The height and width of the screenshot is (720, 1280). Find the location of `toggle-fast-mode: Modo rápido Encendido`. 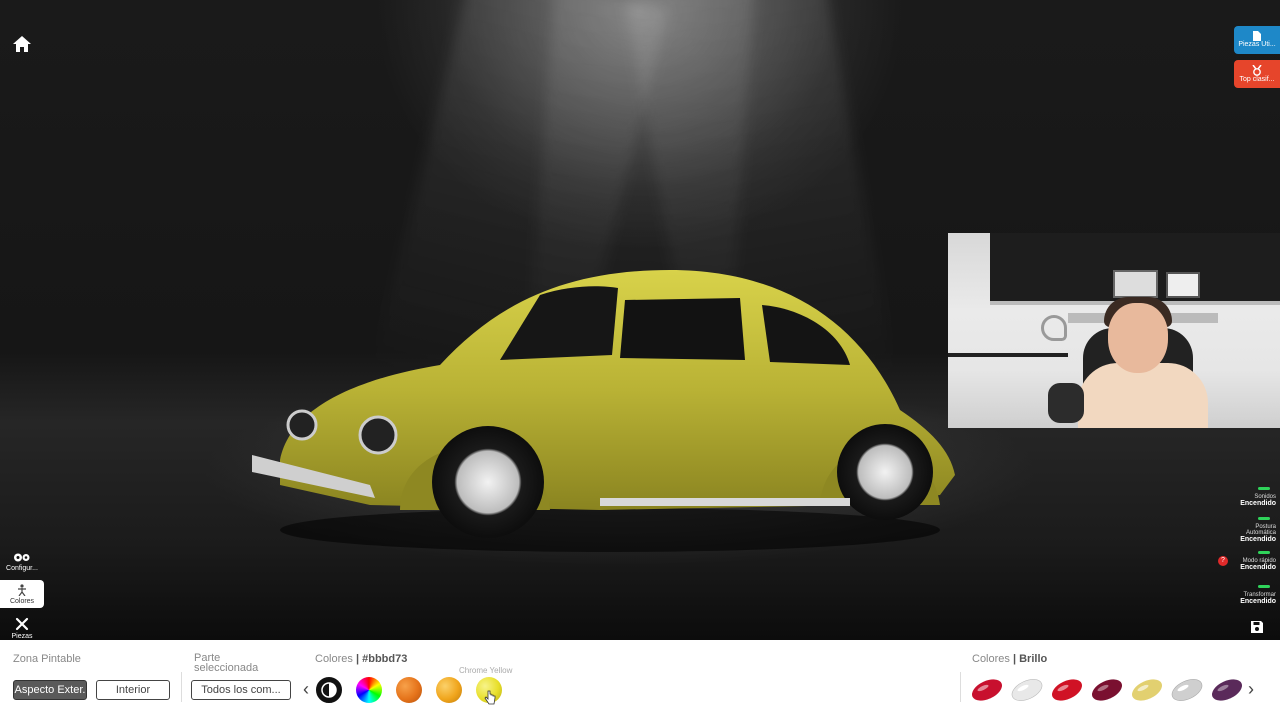

toggle-fast-mode: Modo rápido Encendido is located at coordinates (1254, 557).